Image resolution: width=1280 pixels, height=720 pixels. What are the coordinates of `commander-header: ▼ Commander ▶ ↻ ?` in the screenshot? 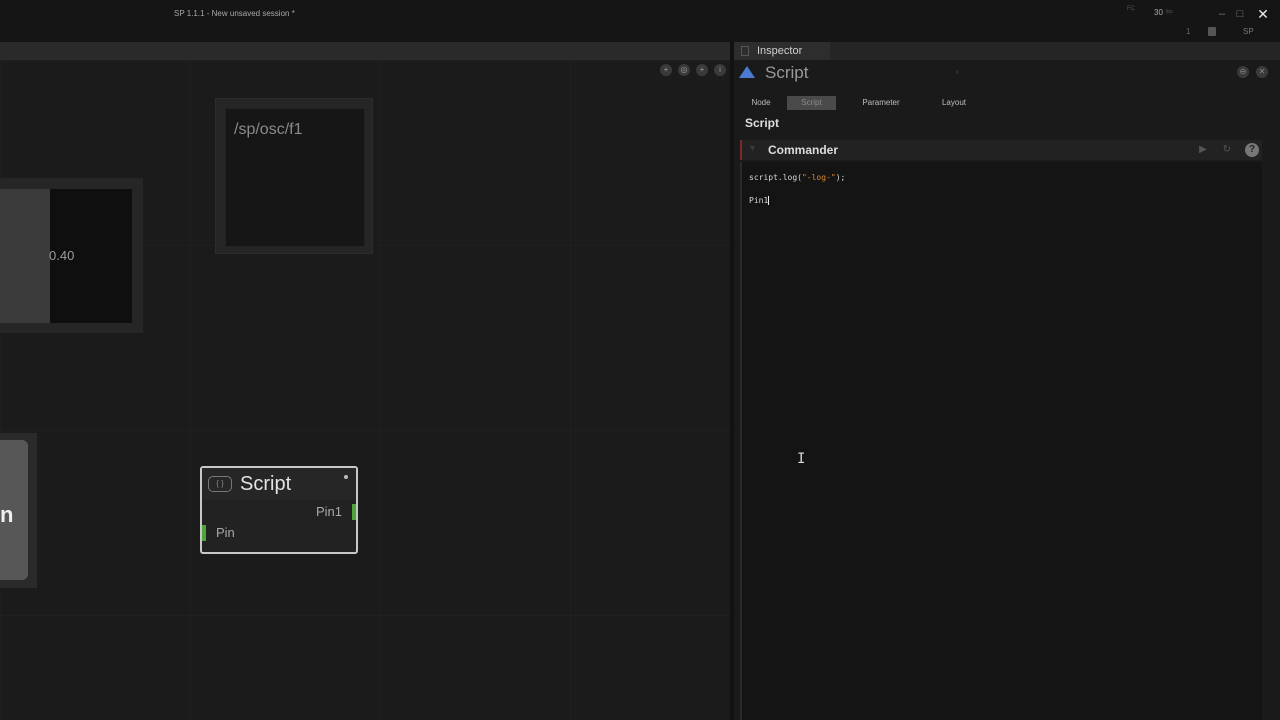 It's located at (1001, 150).